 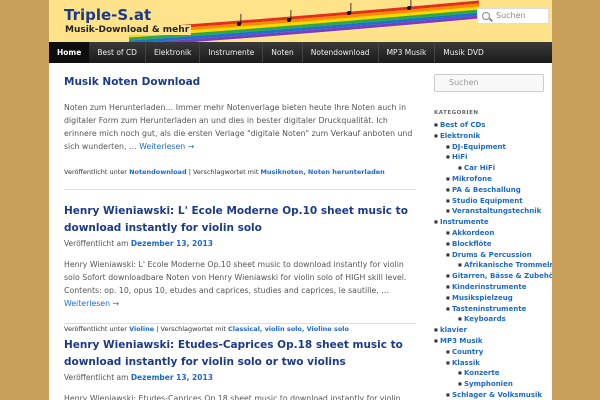 I want to click on sidebar-category-item: HiFi, so click(x=495, y=157).